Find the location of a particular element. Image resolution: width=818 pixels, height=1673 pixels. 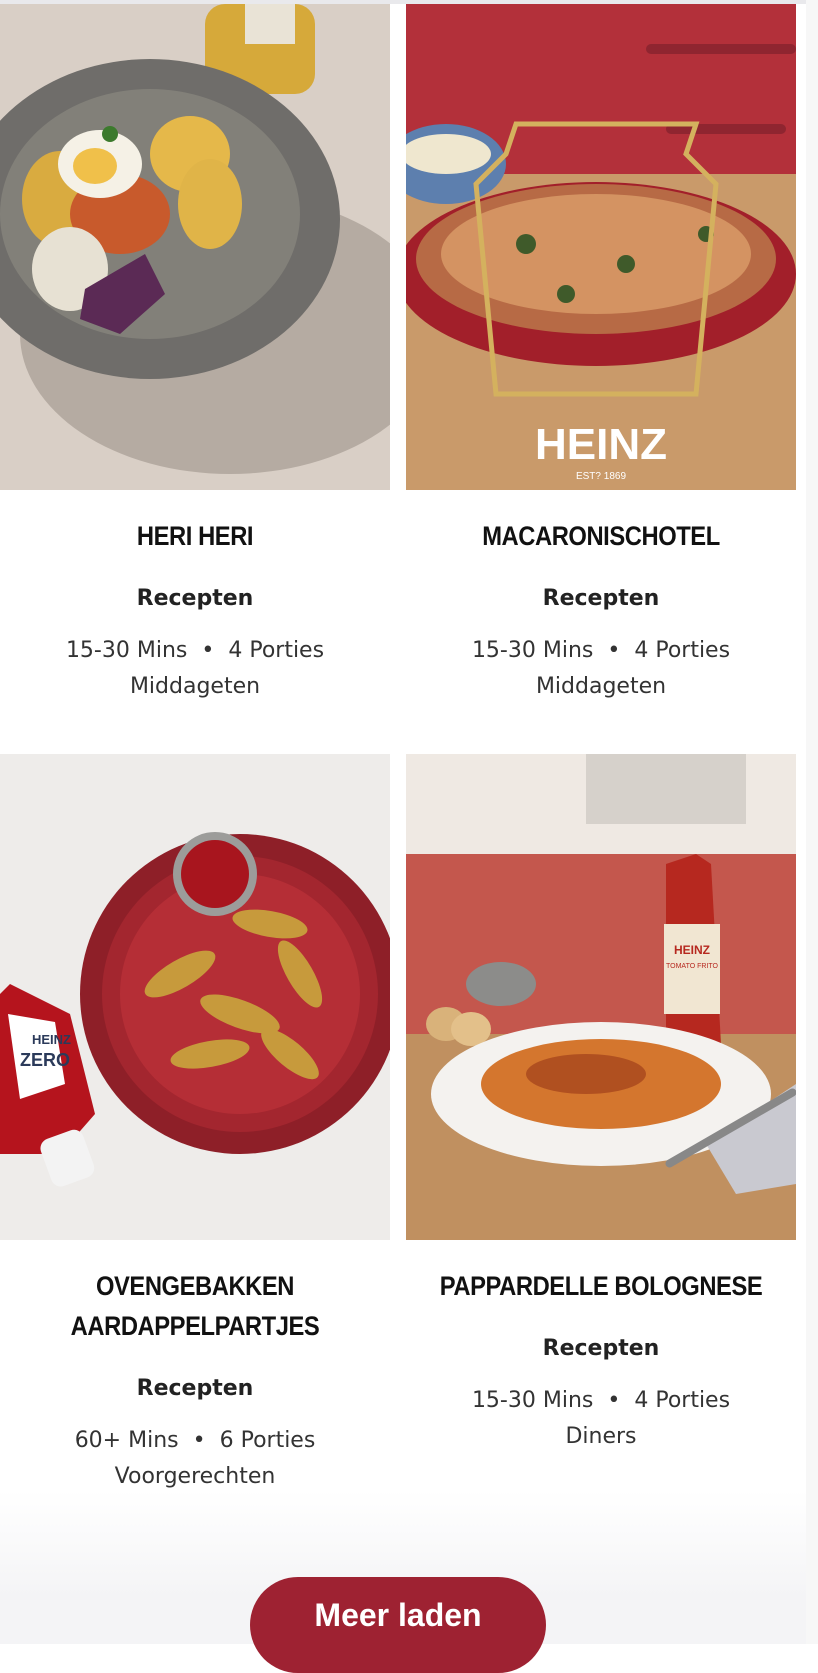

recipe-title-line-1: OVENGEBAKKEN is located at coordinates (194, 1286).